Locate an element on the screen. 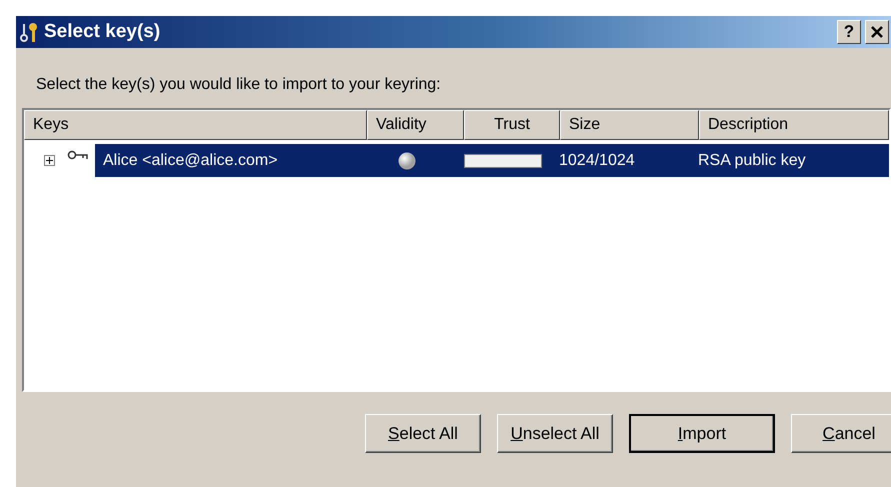  help-button: ? is located at coordinates (849, 32).